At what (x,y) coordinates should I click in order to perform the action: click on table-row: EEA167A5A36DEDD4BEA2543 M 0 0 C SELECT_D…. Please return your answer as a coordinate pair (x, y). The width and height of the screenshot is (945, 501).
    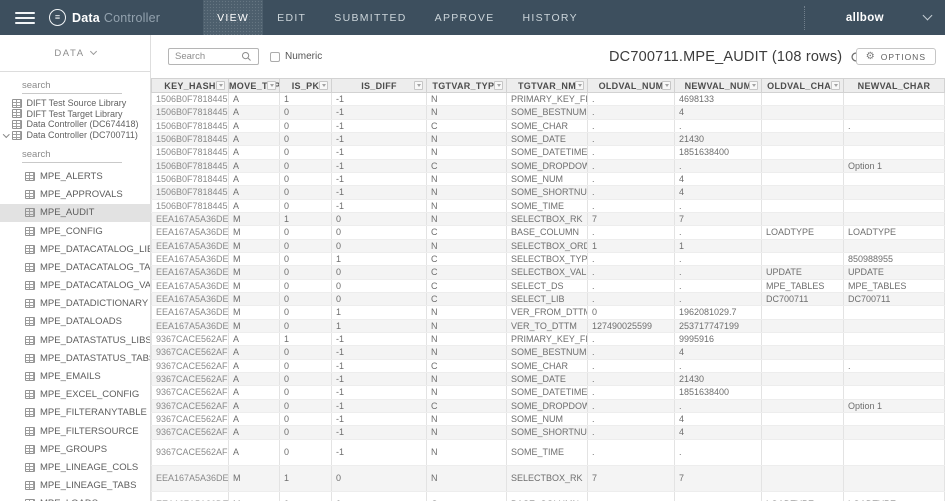
    Looking at the image, I should click on (548, 286).